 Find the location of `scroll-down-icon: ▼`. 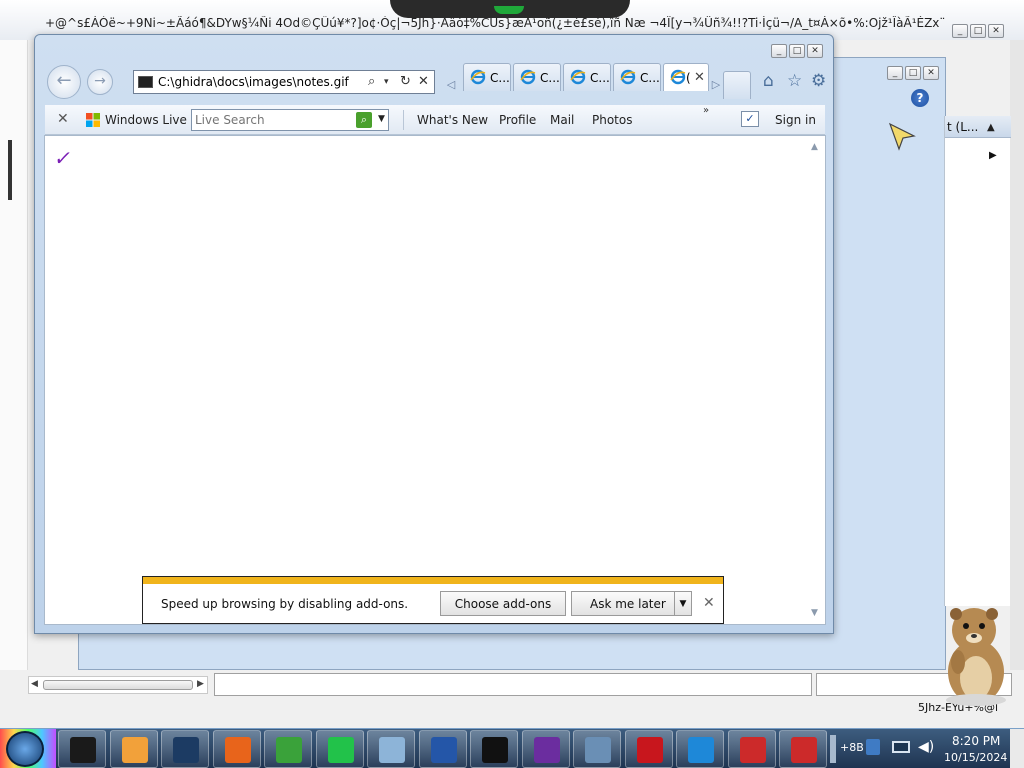

scroll-down-icon: ▼ is located at coordinates (814, 613).